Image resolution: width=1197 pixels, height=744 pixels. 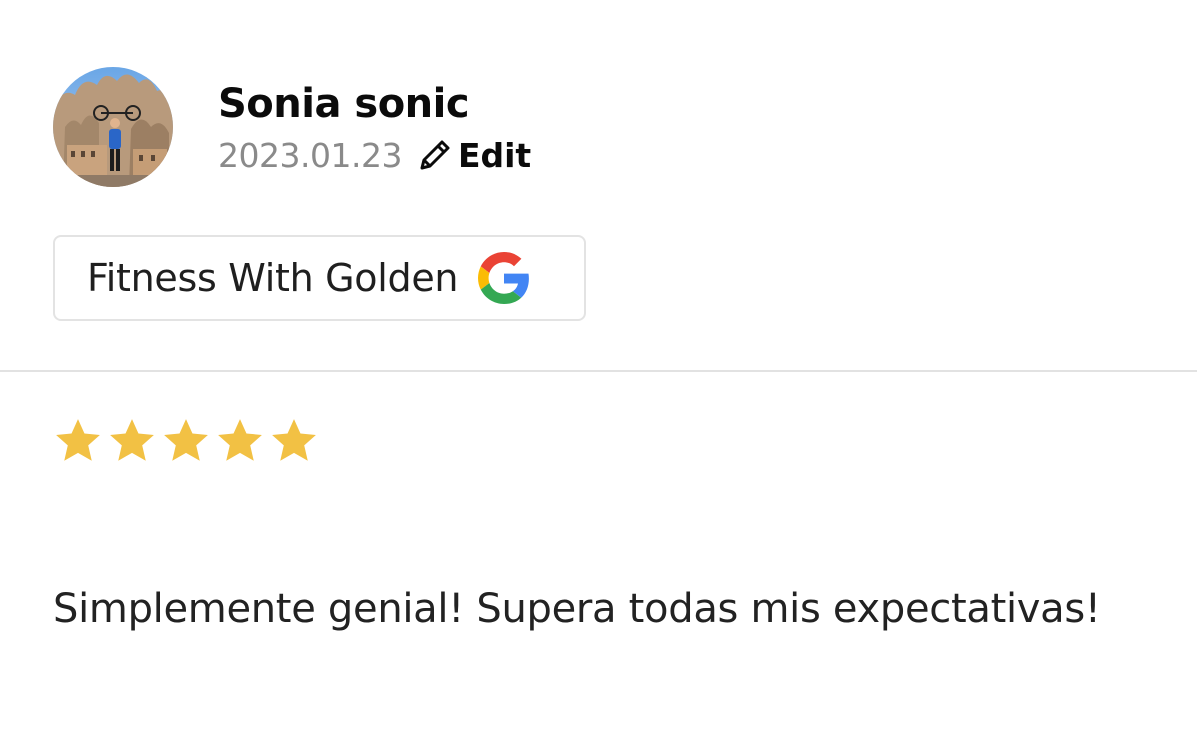 I want to click on avatar, so click(x=113, y=127).